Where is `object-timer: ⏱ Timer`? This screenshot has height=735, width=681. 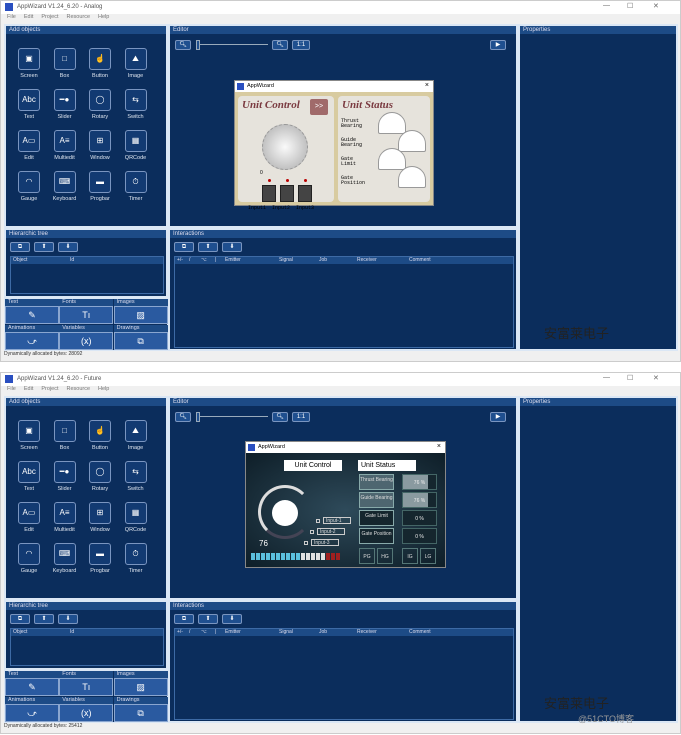 object-timer: ⏱ Timer is located at coordinates (136, 558).